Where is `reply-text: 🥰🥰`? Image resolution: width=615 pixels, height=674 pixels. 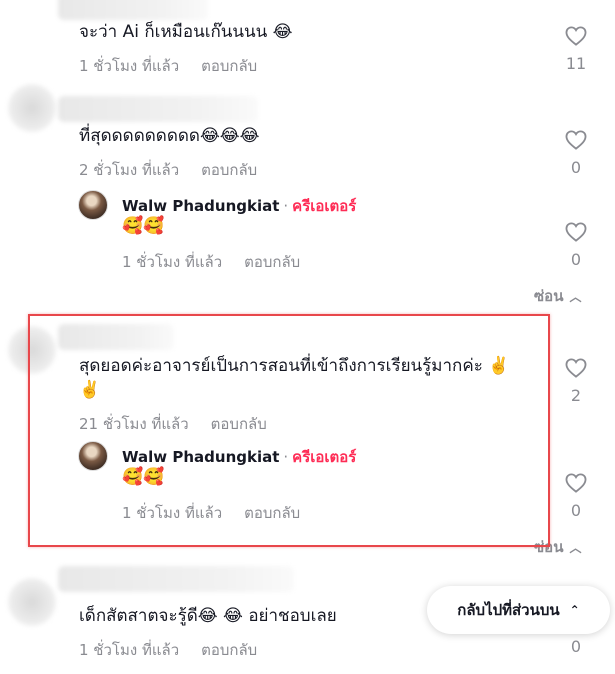 reply-text: 🥰🥰 is located at coordinates (143, 226).